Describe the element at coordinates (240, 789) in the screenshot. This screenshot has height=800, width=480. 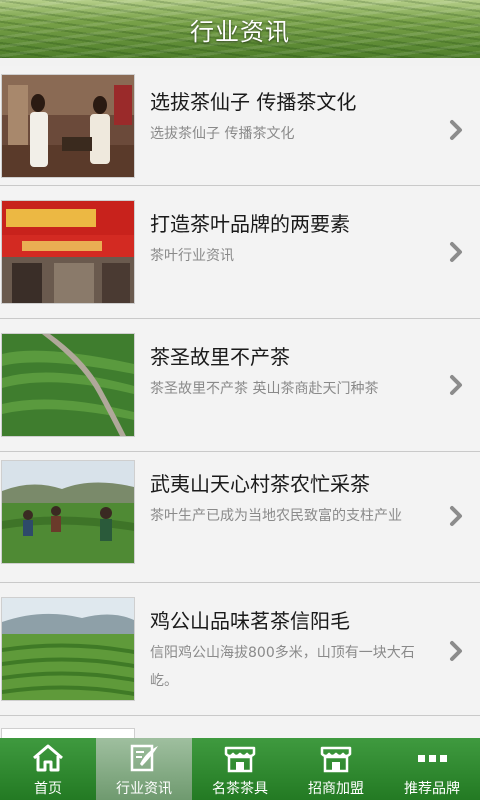
I see `tab-label: 名茶茶具` at that location.